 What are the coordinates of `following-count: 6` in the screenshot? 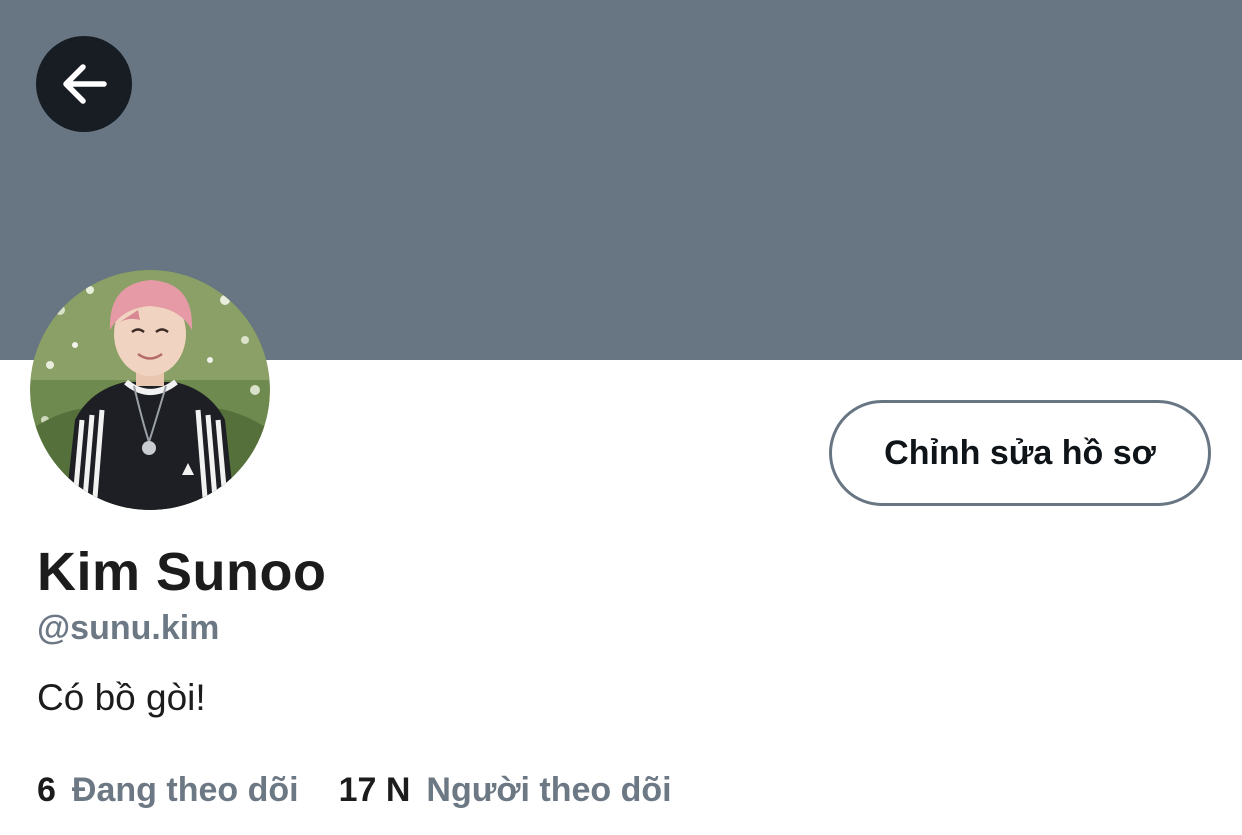 It's located at (46, 790).